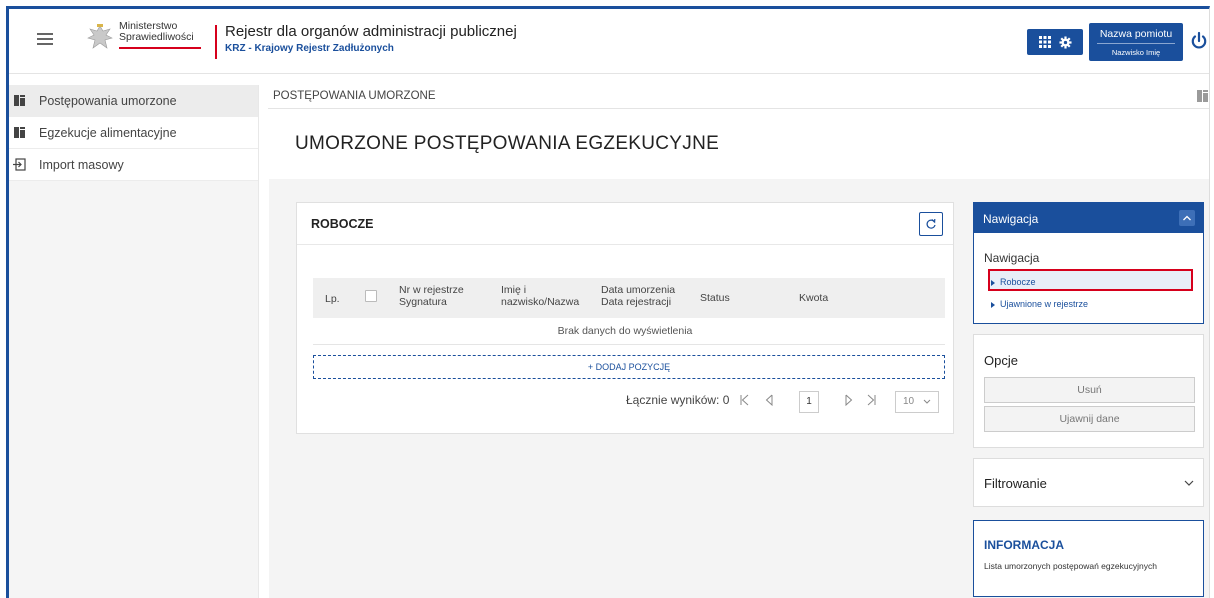  Describe the element at coordinates (1012, 258) in the screenshot. I see `navigation-subtitle: Nawigacja` at that location.